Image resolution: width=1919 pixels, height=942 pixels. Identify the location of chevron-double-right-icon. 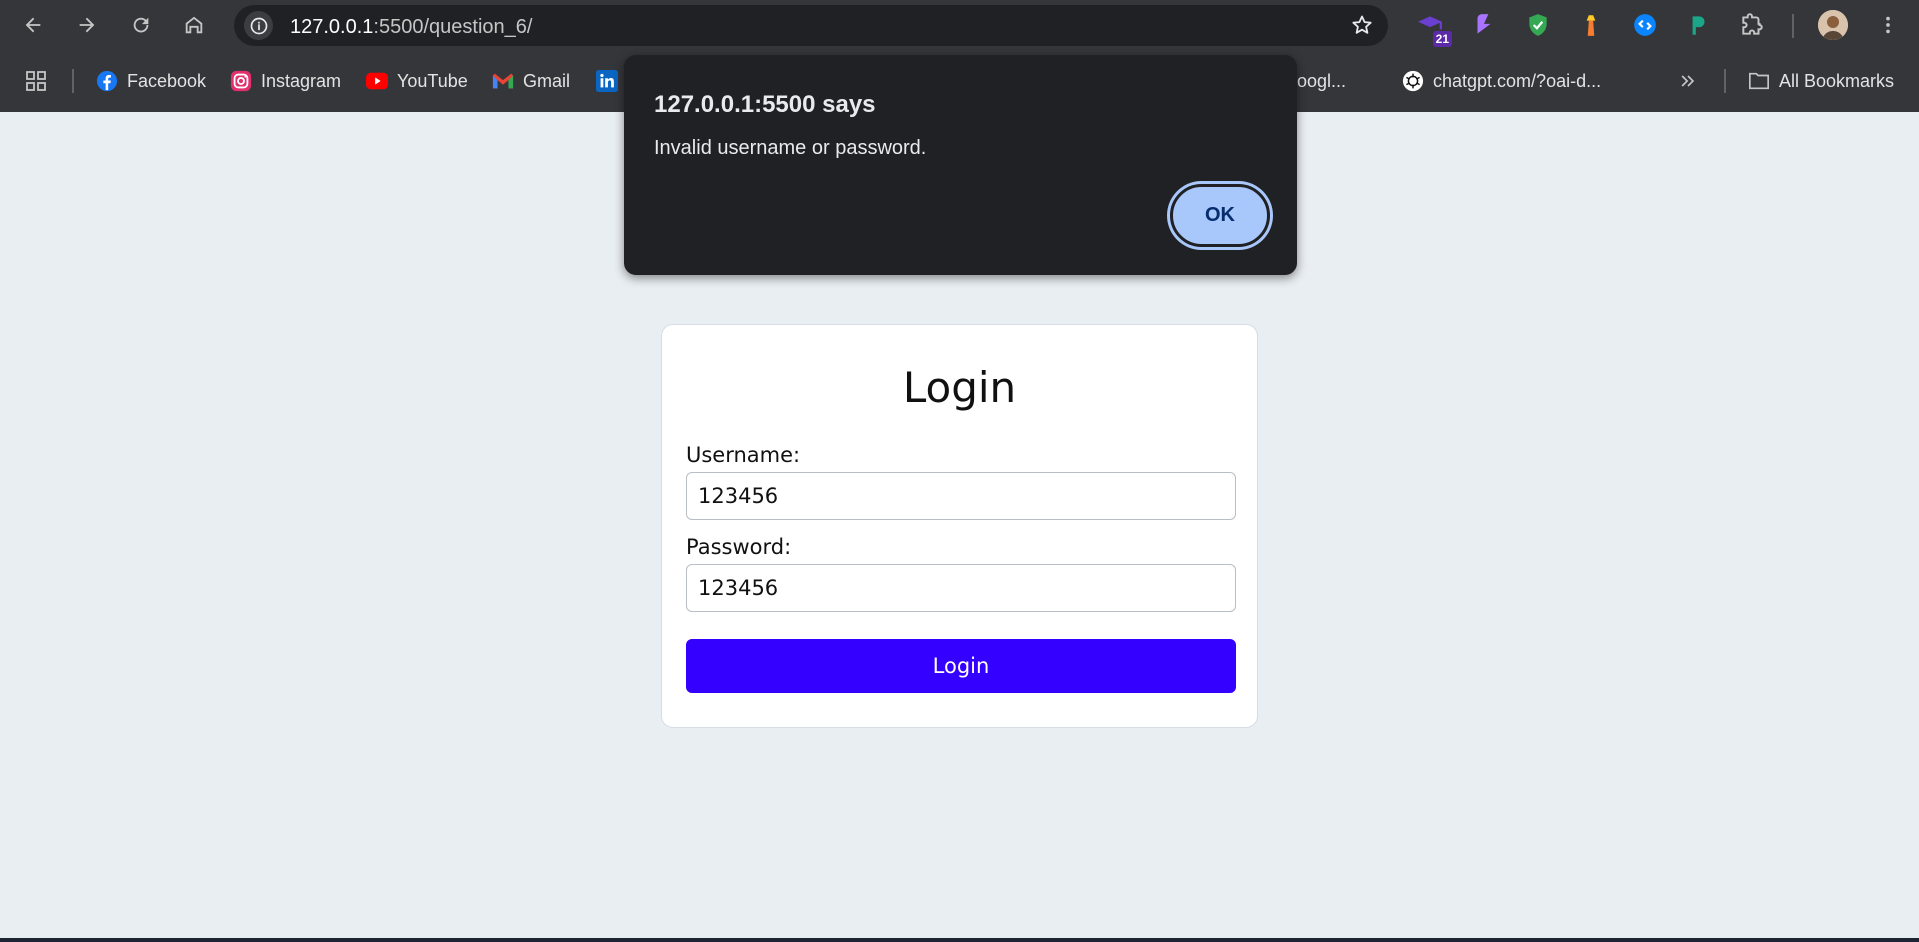
(1688, 81).